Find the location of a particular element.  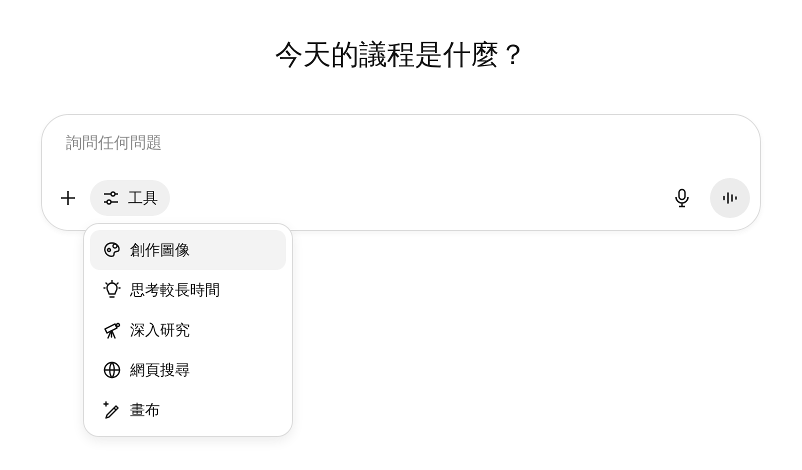

voice-mode-button is located at coordinates (730, 198).